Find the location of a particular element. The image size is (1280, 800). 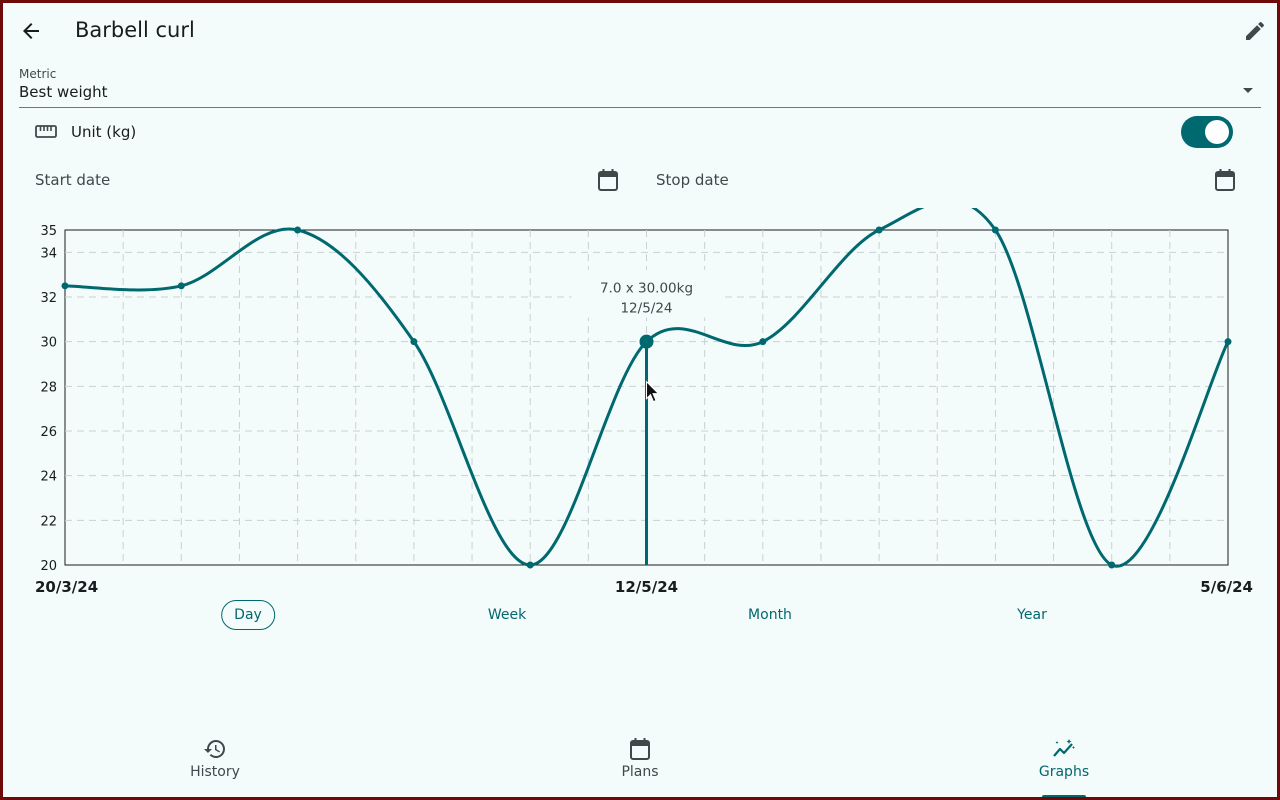

nav-item-plans: Plans is located at coordinates (640, 761).